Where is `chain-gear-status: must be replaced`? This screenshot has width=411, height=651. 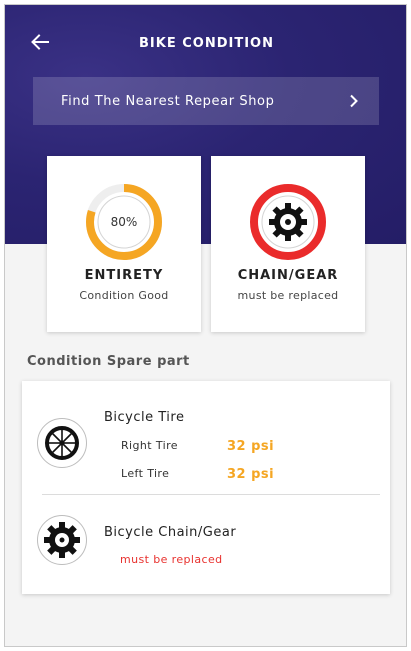 chain-gear-status: must be replaced is located at coordinates (288, 295).